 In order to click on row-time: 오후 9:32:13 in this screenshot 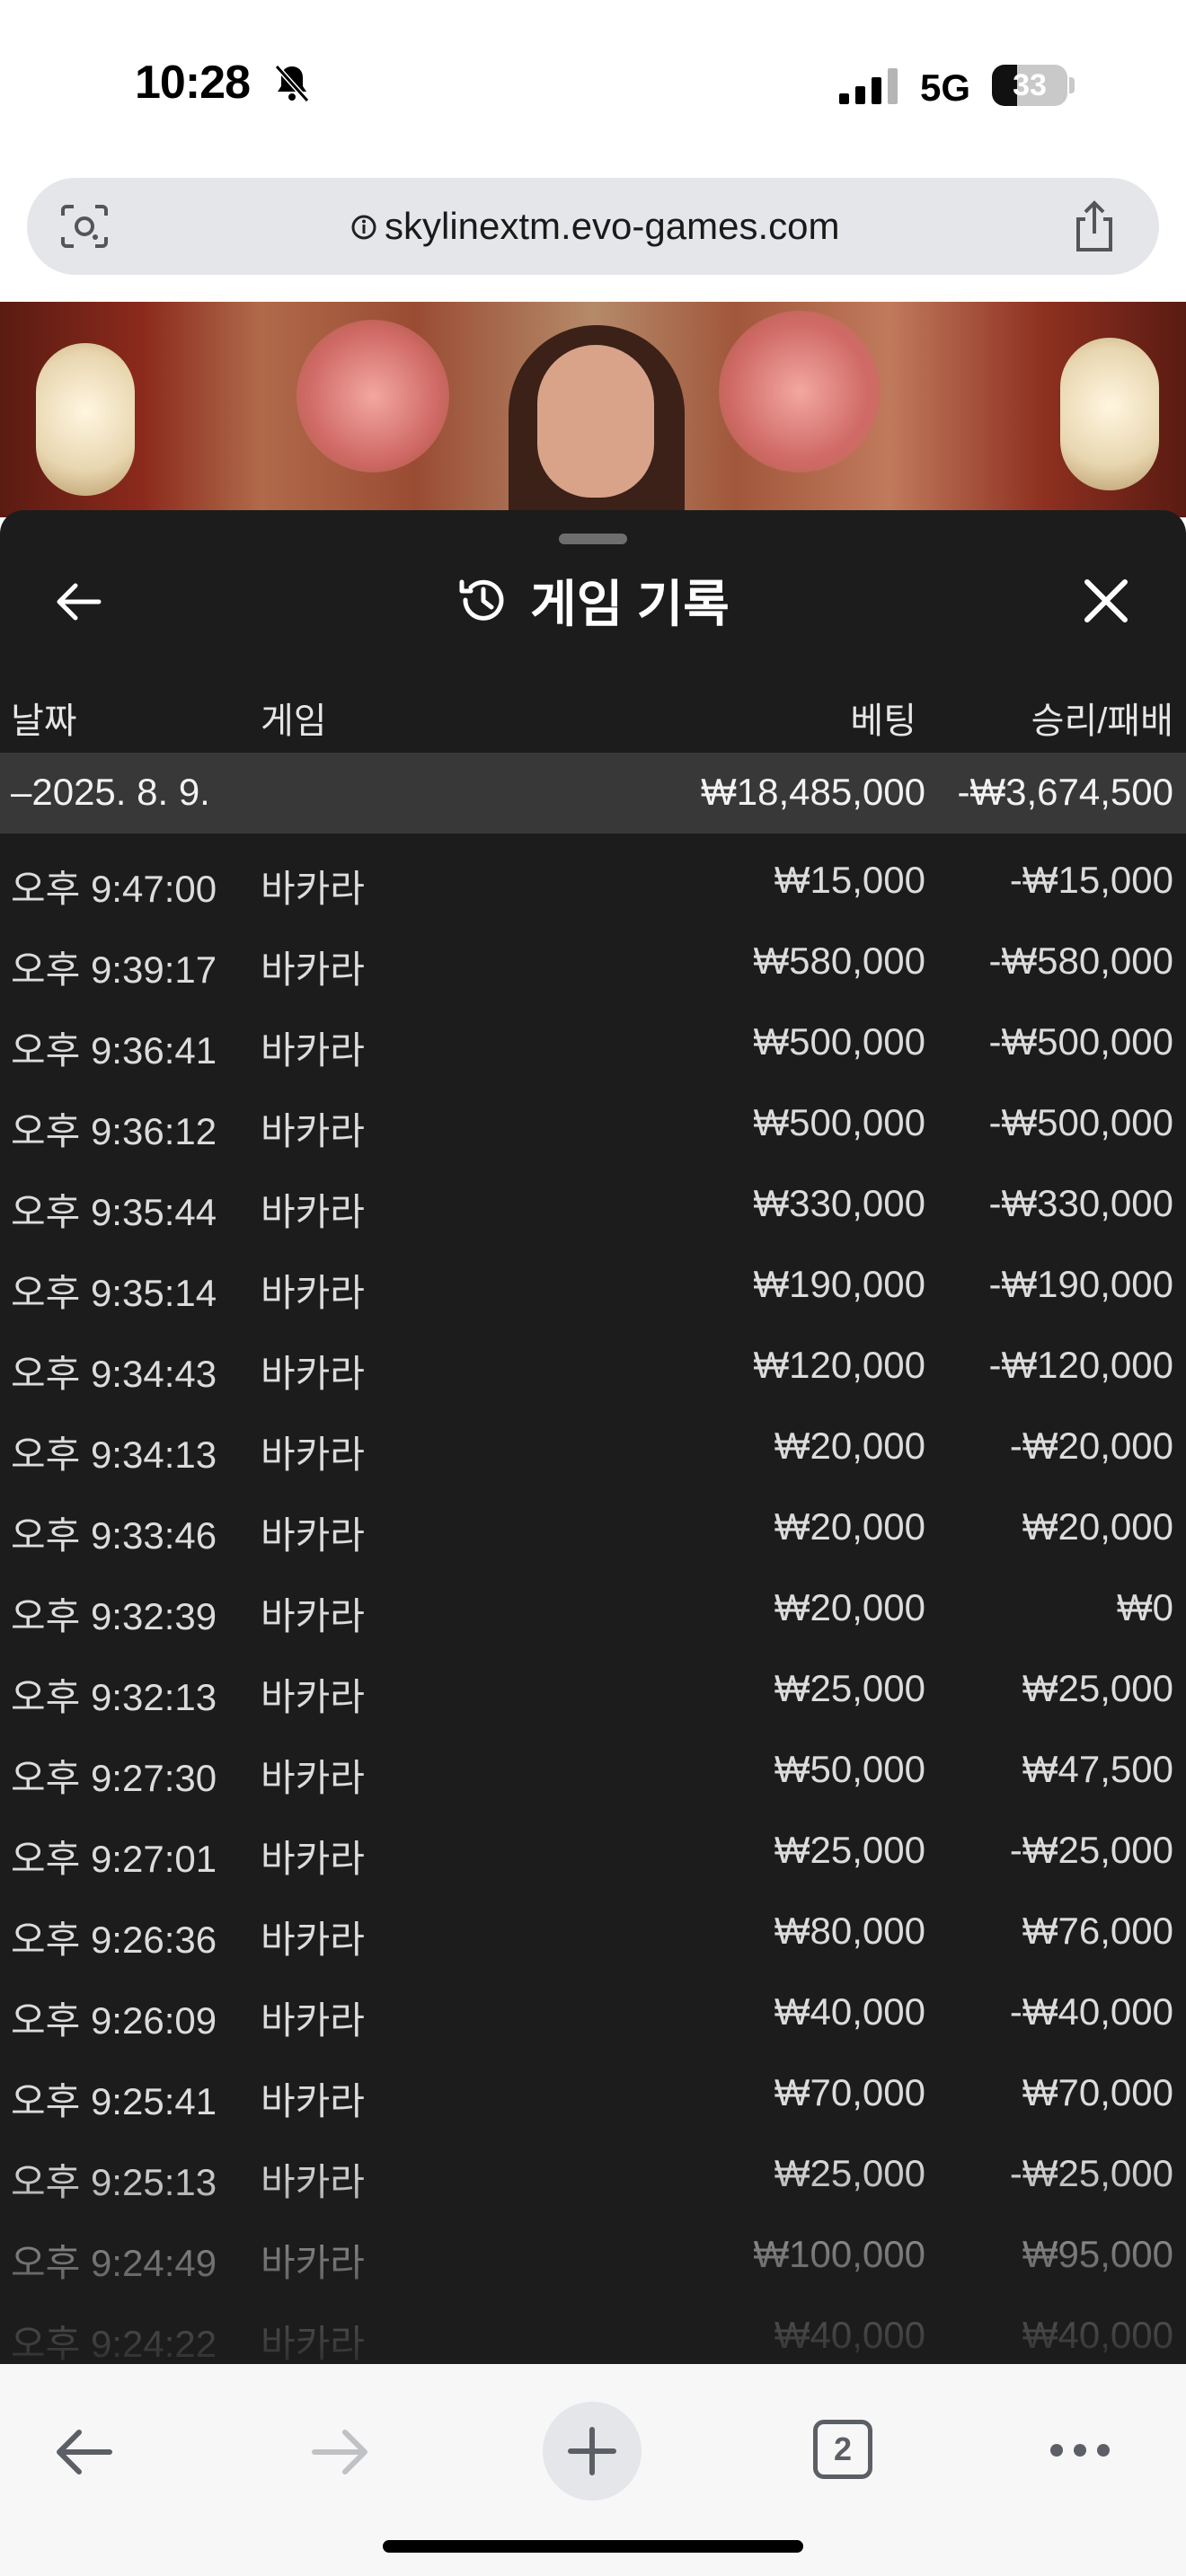, I will do `click(114, 1697)`.